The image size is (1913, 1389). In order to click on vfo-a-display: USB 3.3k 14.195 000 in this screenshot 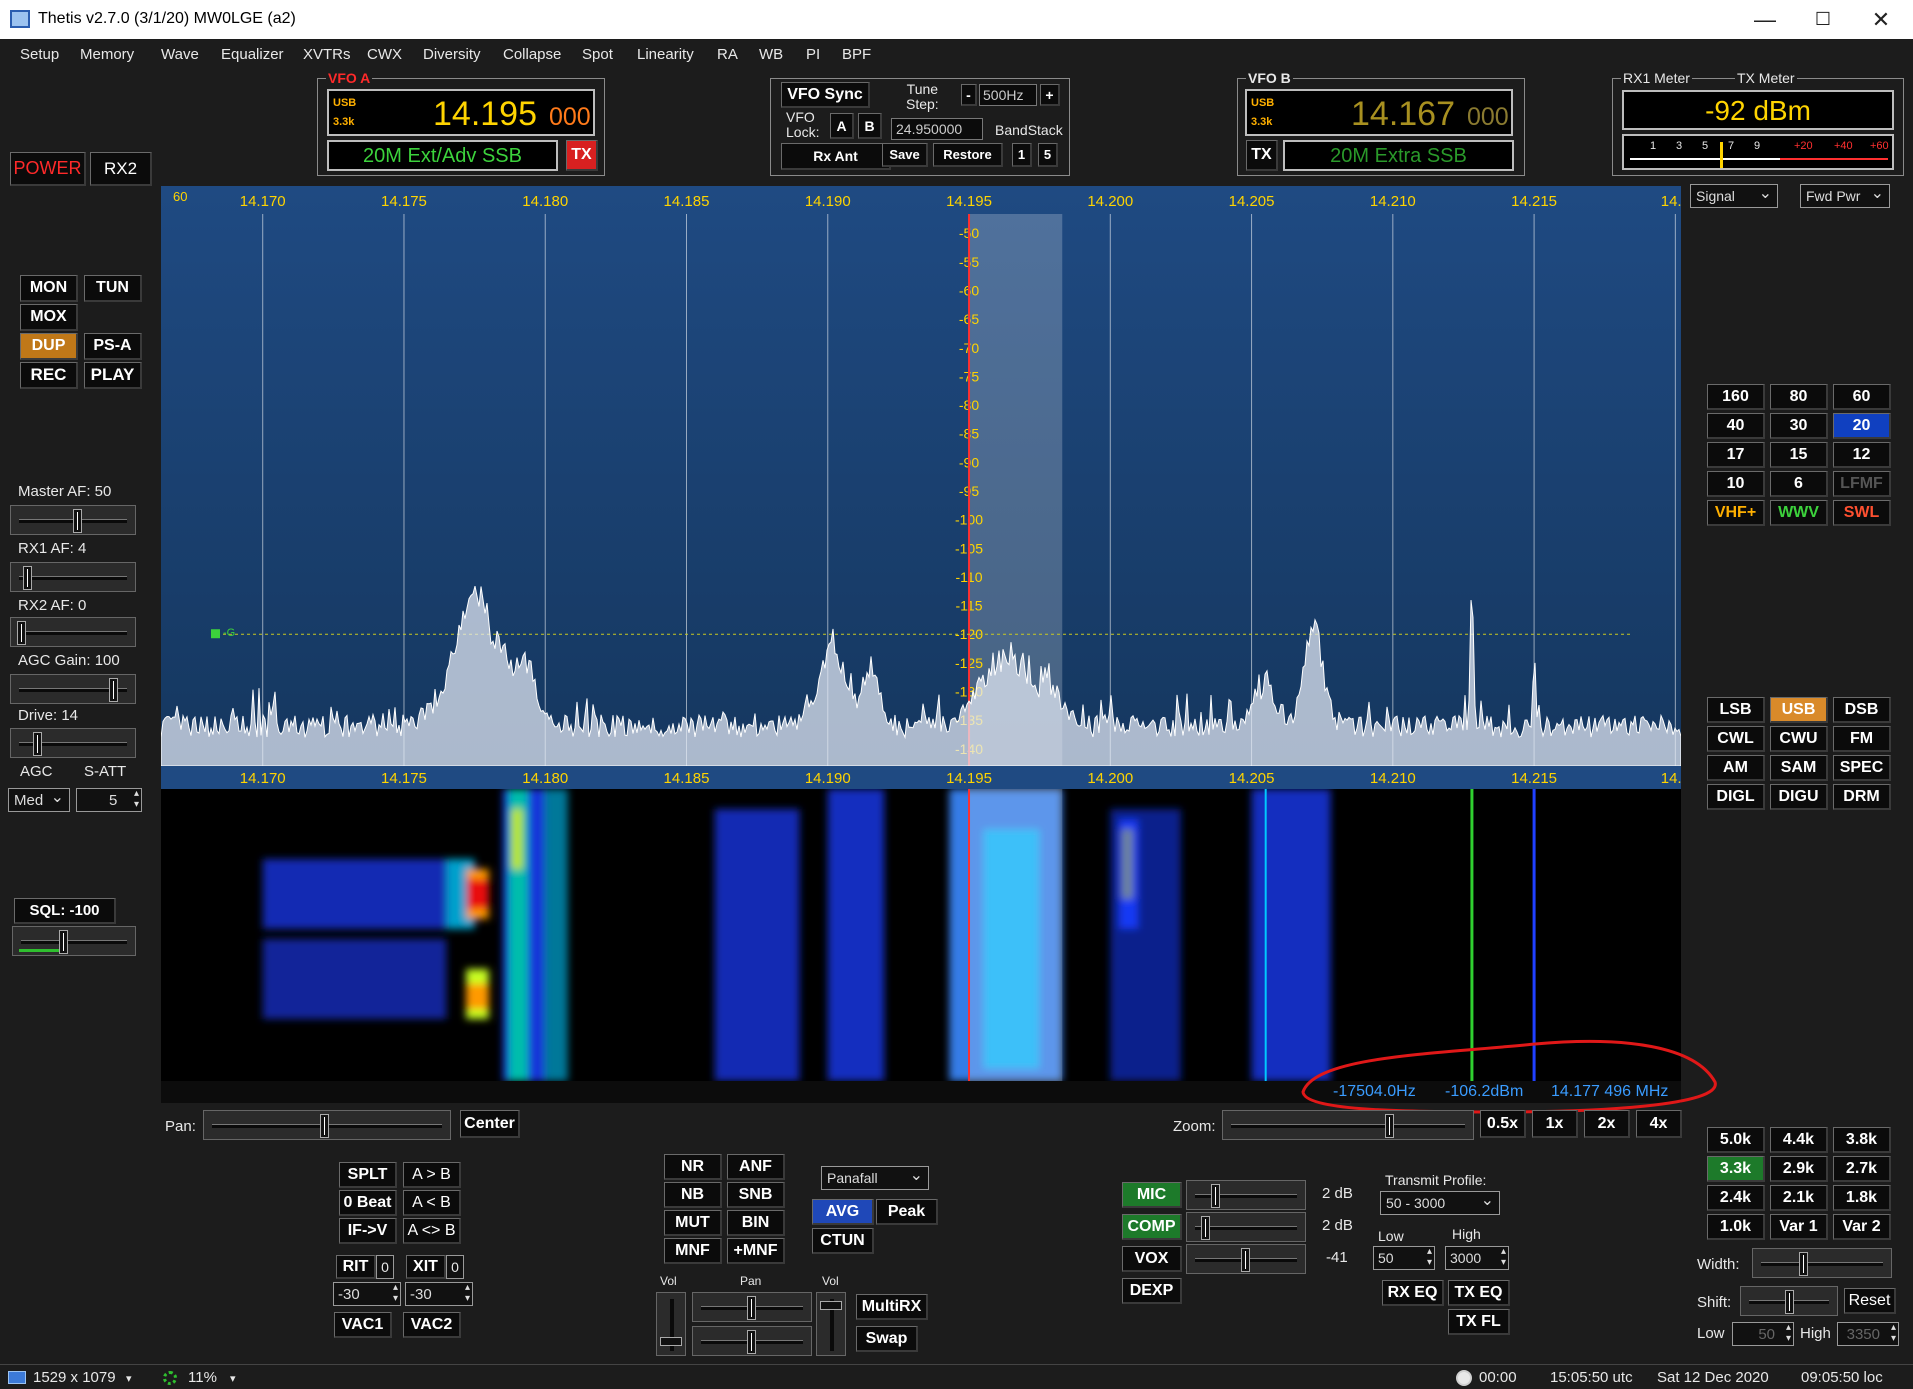, I will do `click(461, 112)`.